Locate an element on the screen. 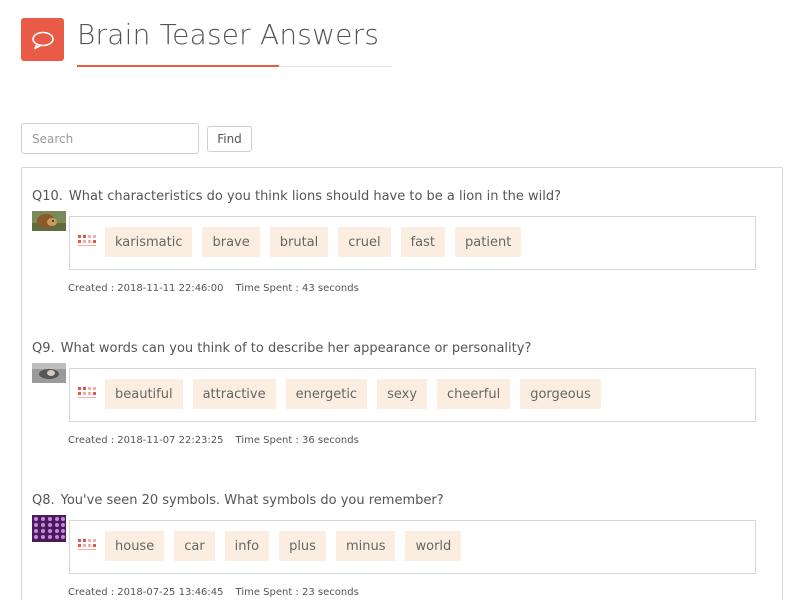  answer-tags: house car info plus minus world is located at coordinates (283, 546).